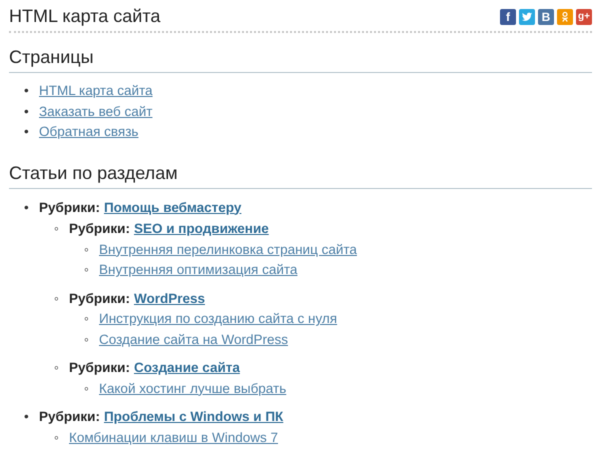 The width and height of the screenshot is (600, 455). Describe the element at coordinates (193, 340) in the screenshot. I see `page-link: Создание сайта на WordPress` at that location.